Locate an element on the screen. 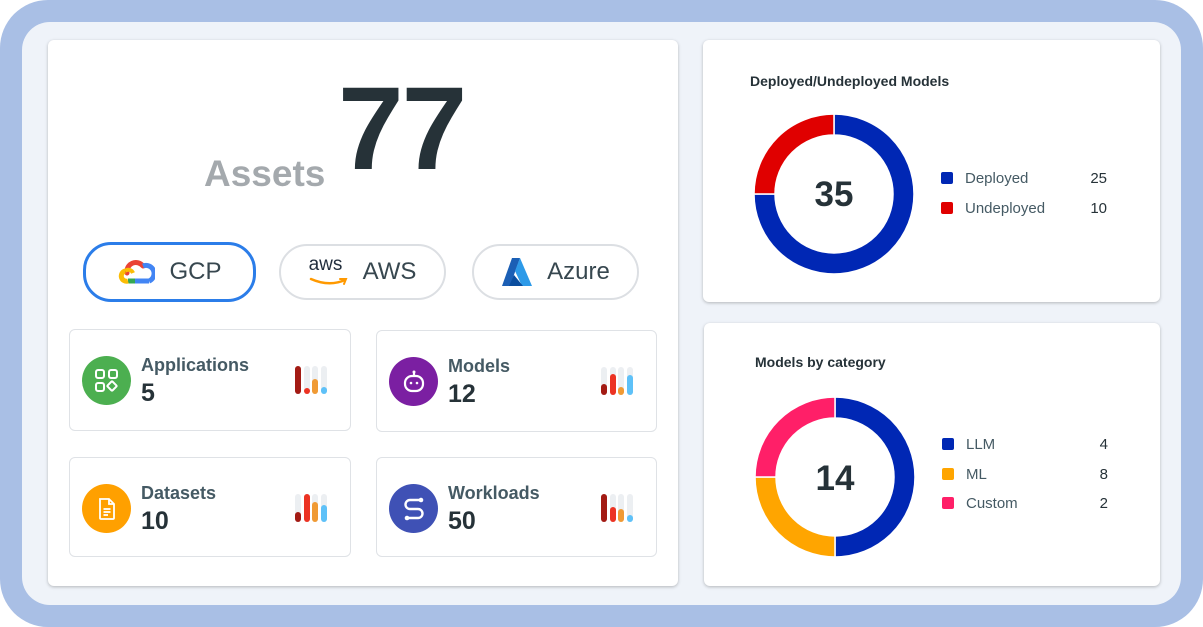 The height and width of the screenshot is (627, 1203). azure-filter-button: Azure is located at coordinates (555, 272).